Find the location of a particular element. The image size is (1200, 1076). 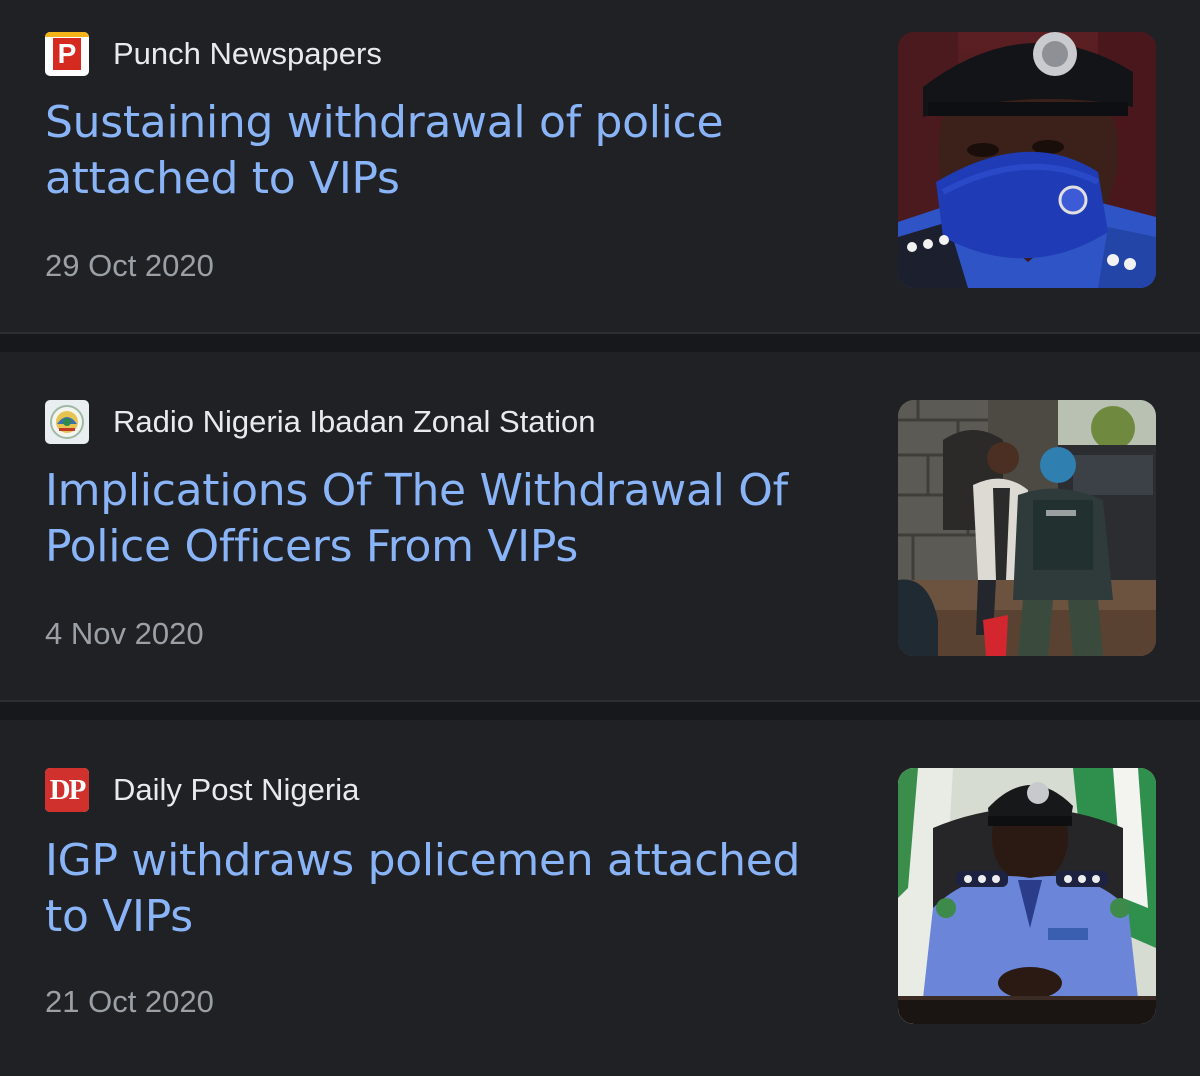

radio-nigeria-seal-icon is located at coordinates (67, 422).